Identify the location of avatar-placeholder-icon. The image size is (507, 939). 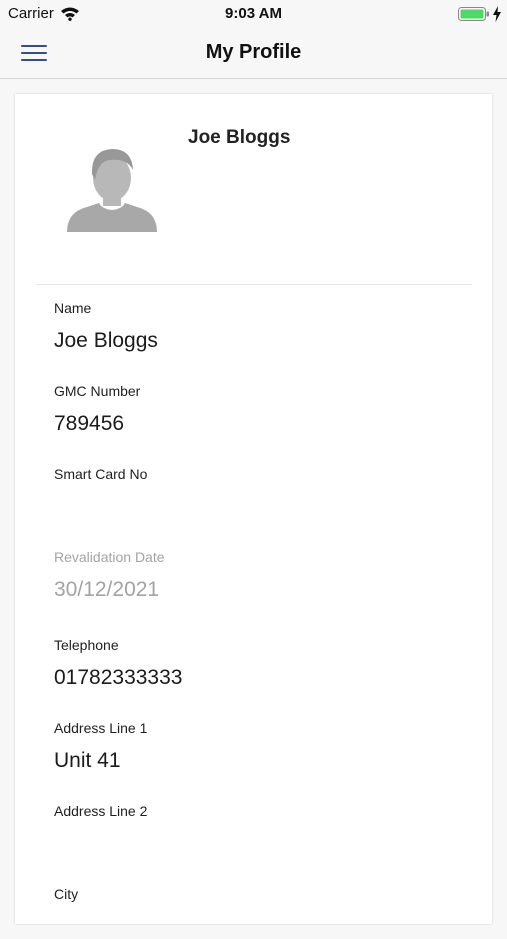
(112, 190).